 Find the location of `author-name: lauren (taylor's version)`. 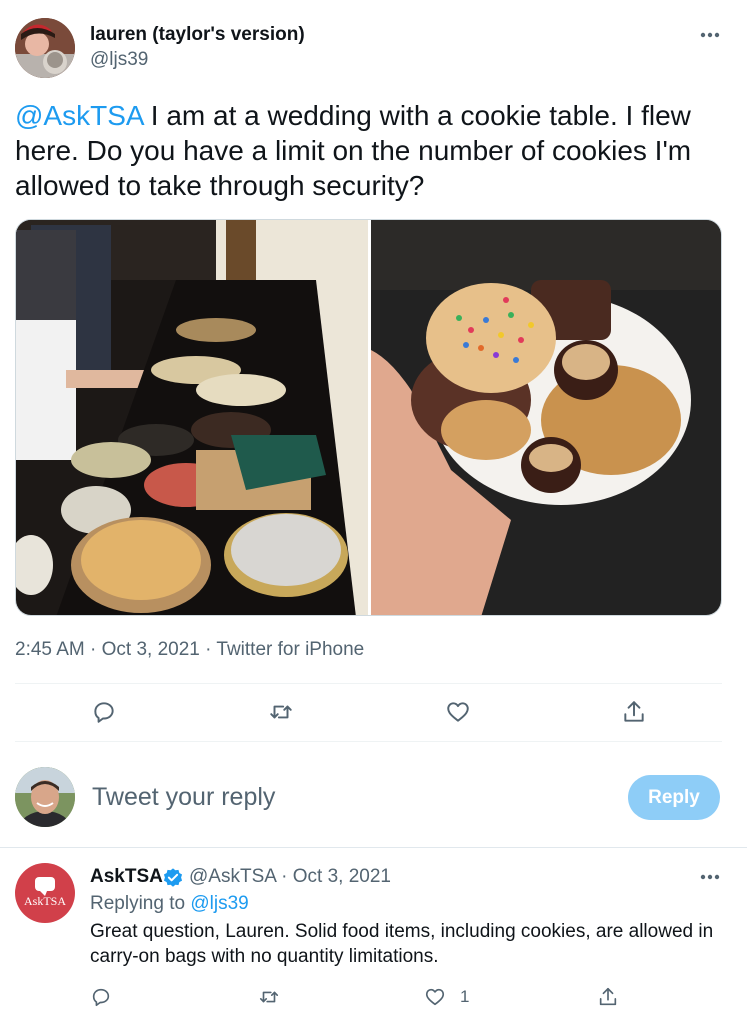

author-name: lauren (taylor's version) is located at coordinates (197, 35).